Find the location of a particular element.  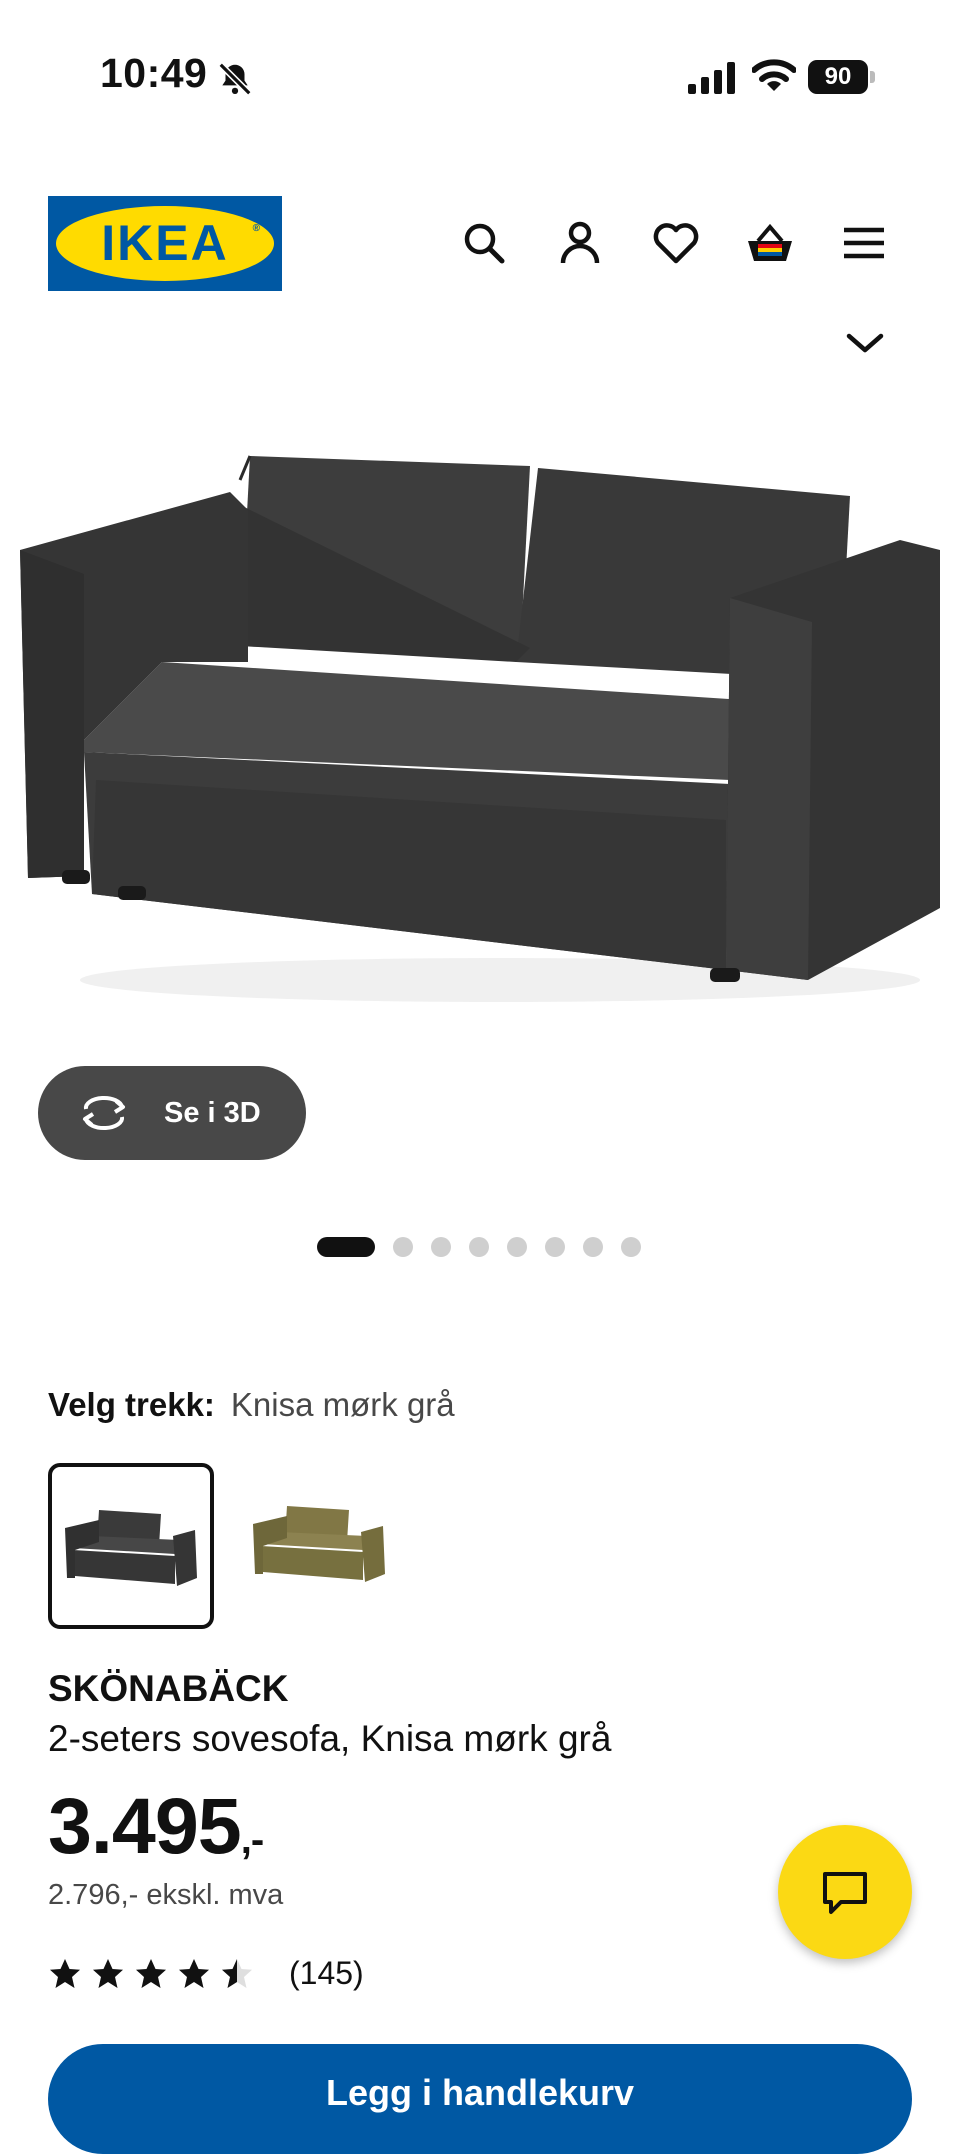

menu-icon is located at coordinates (864, 243).